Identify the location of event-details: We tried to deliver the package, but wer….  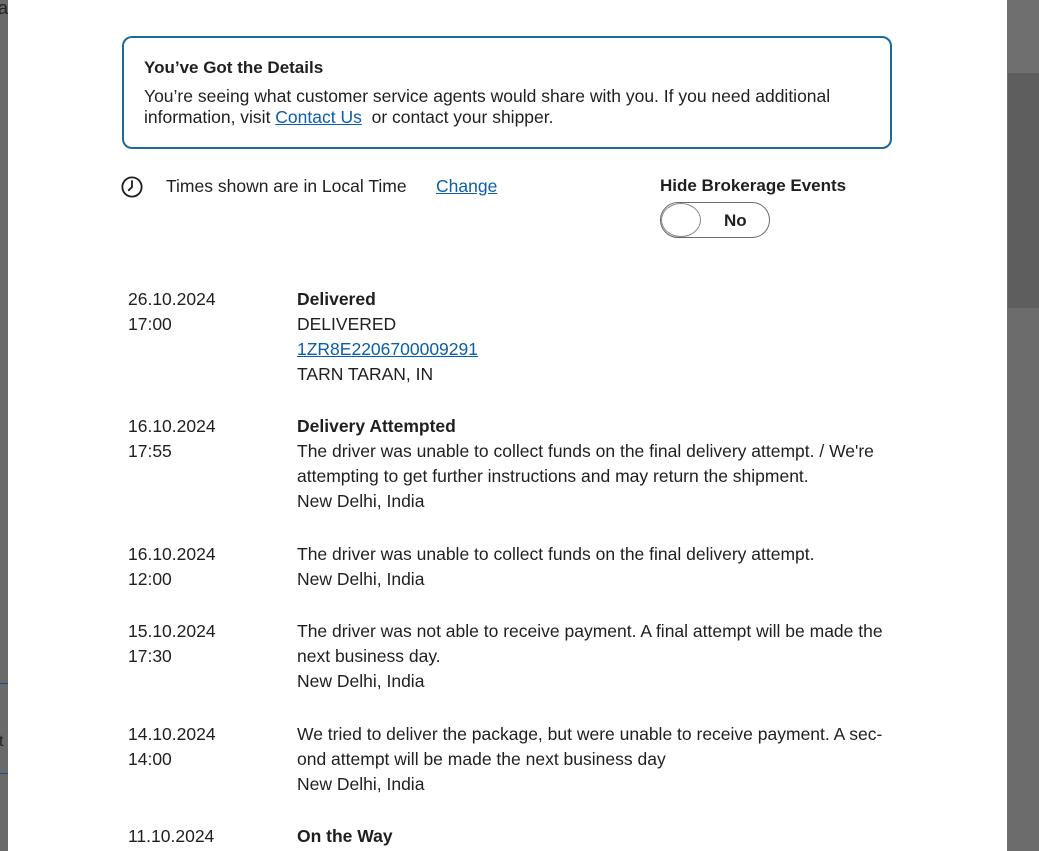
(597, 759).